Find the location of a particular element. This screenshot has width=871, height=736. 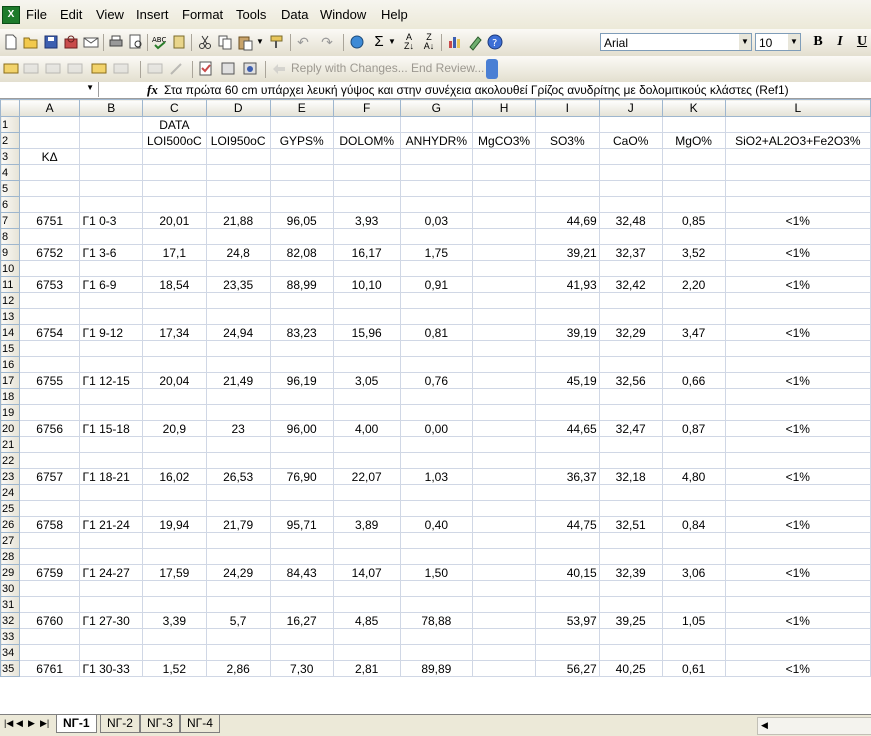

first-sheet-icon: |◀ is located at coordinates (8, 723).